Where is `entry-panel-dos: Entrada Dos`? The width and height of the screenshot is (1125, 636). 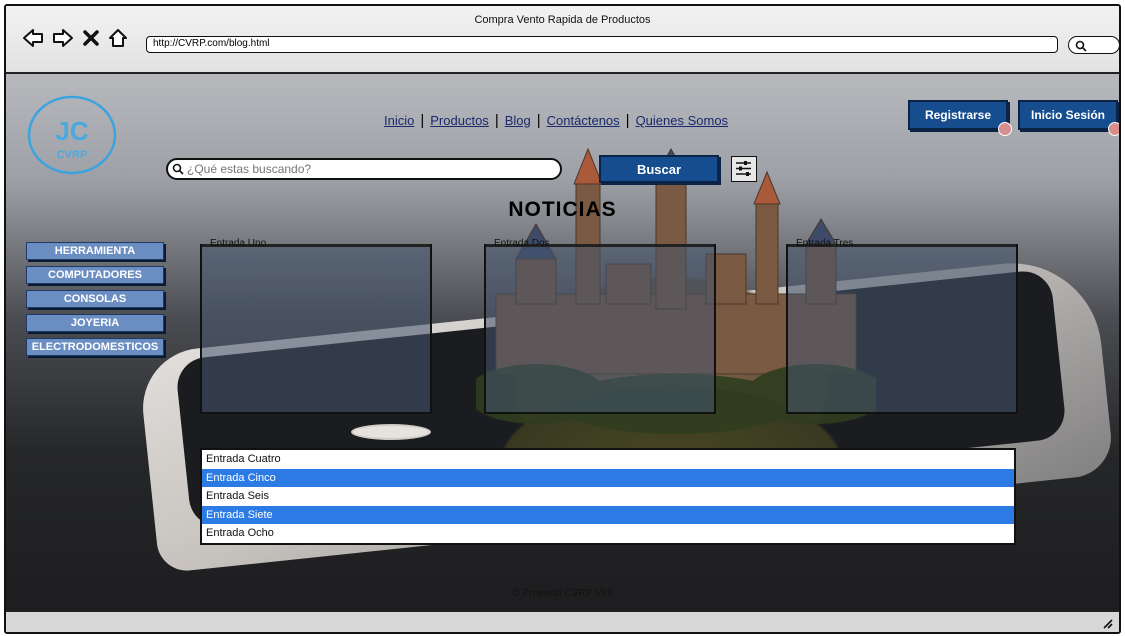 entry-panel-dos: Entrada Dos is located at coordinates (600, 326).